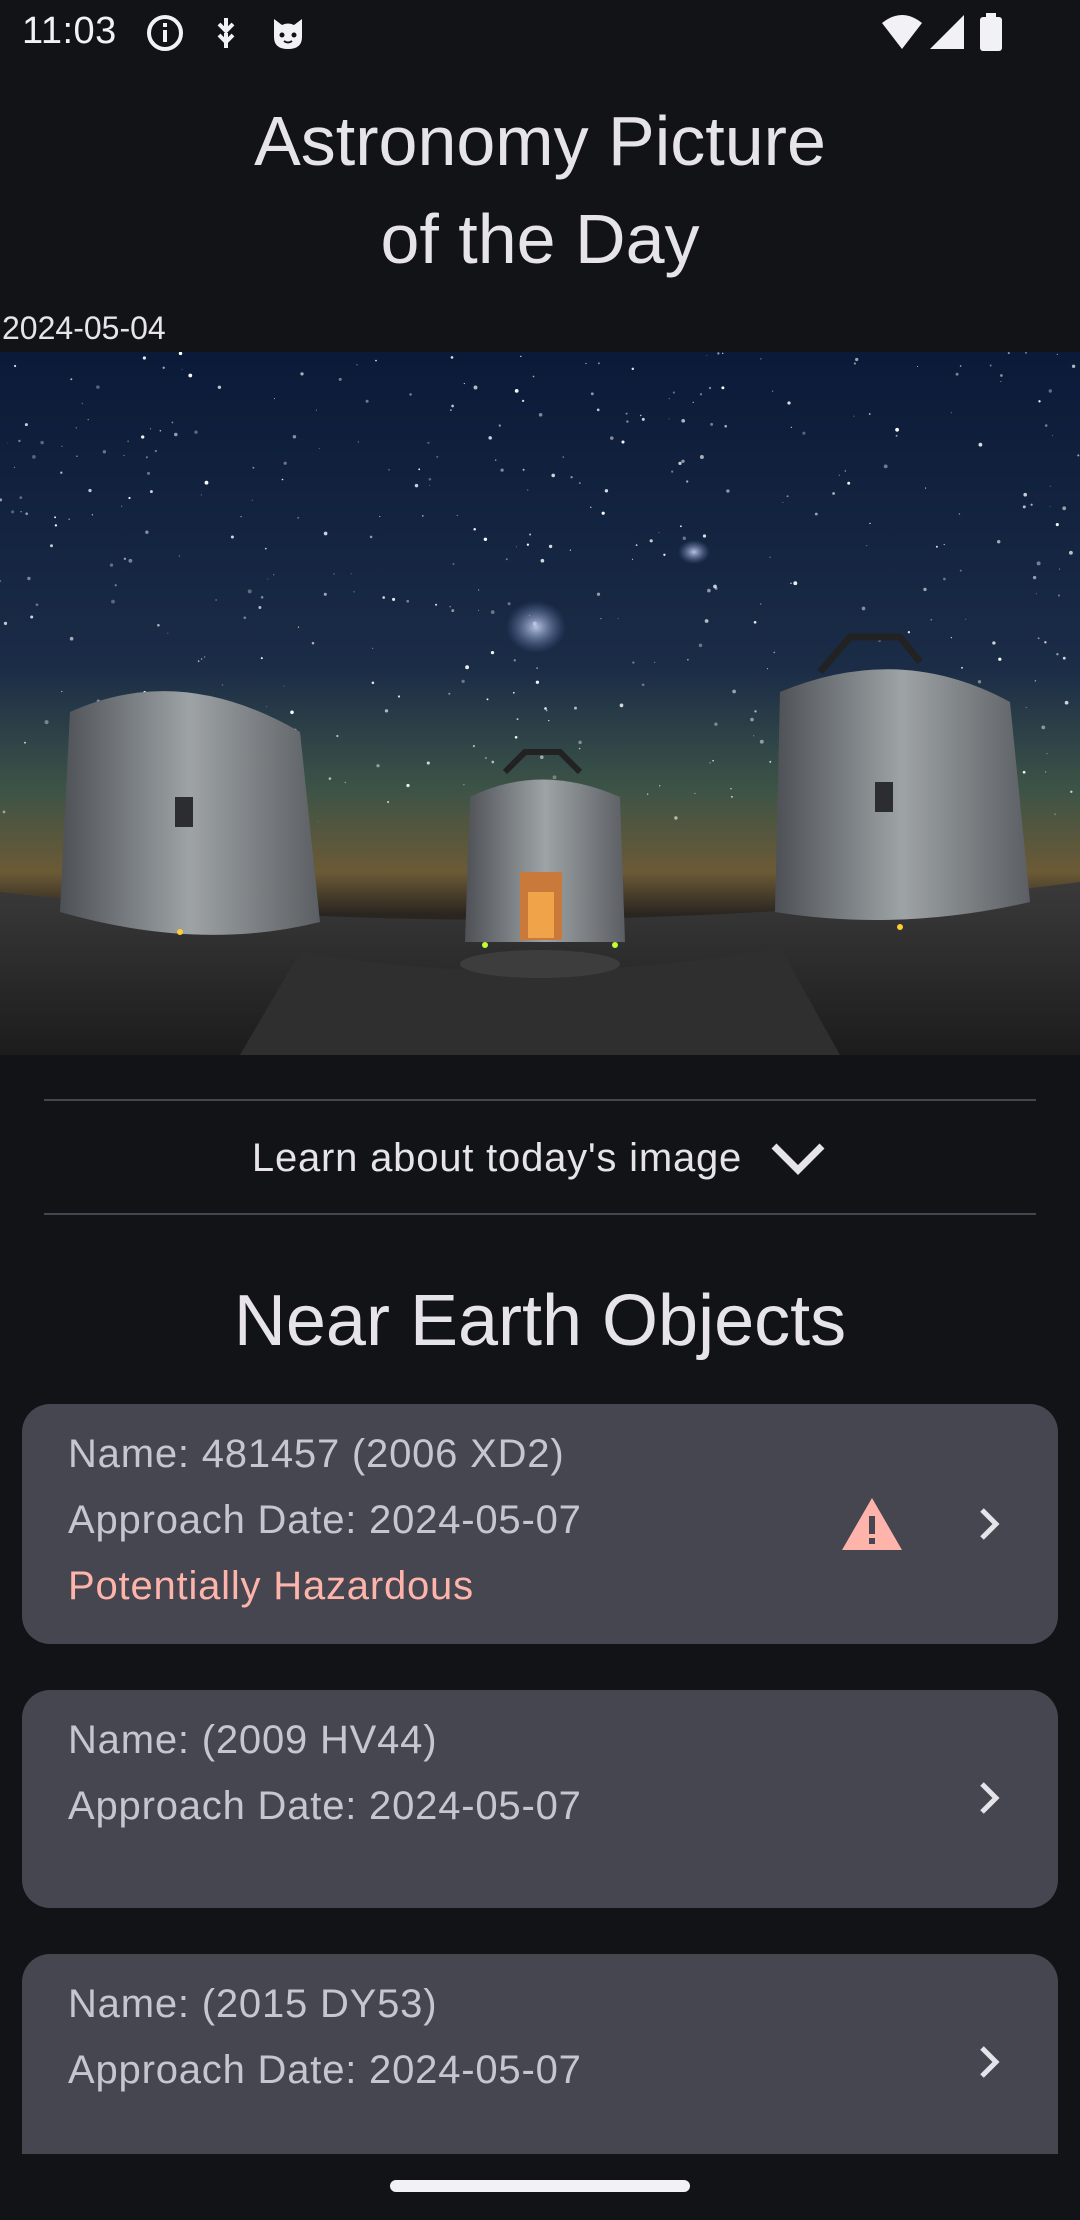 This screenshot has height=2220, width=1080. Describe the element at coordinates (902, 32) in the screenshot. I see `wifi-icon` at that location.